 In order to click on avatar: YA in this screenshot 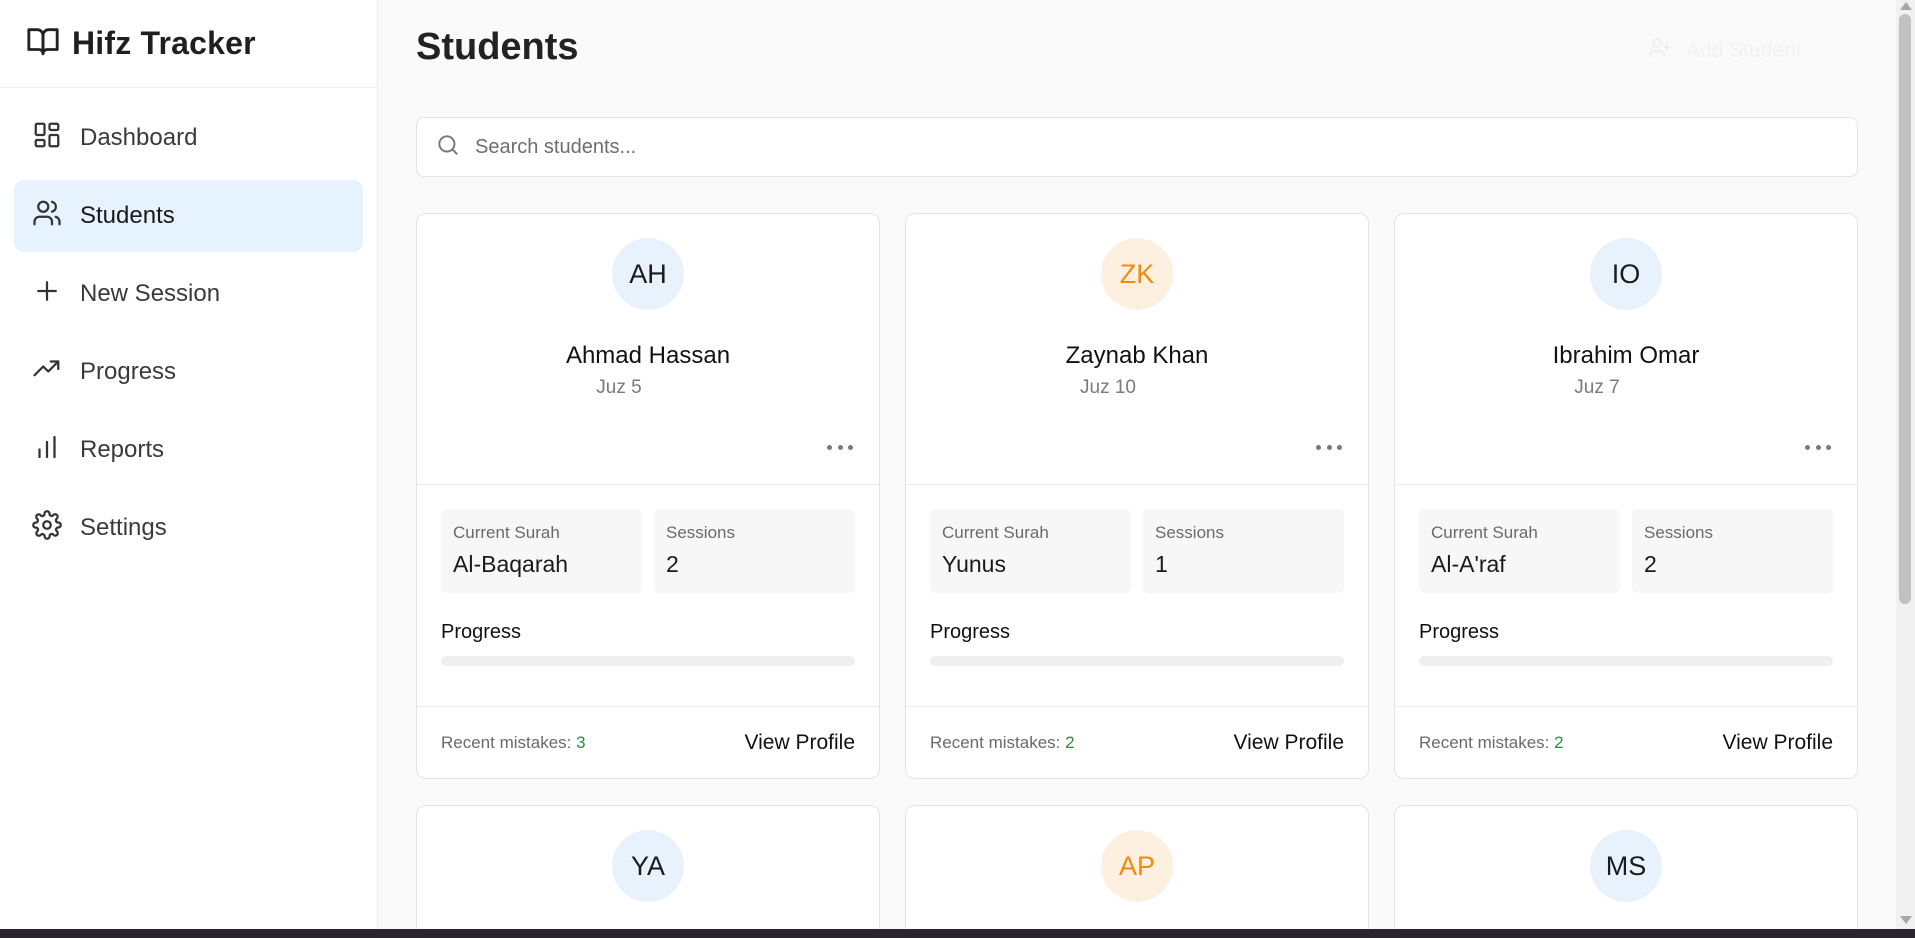, I will do `click(648, 866)`.